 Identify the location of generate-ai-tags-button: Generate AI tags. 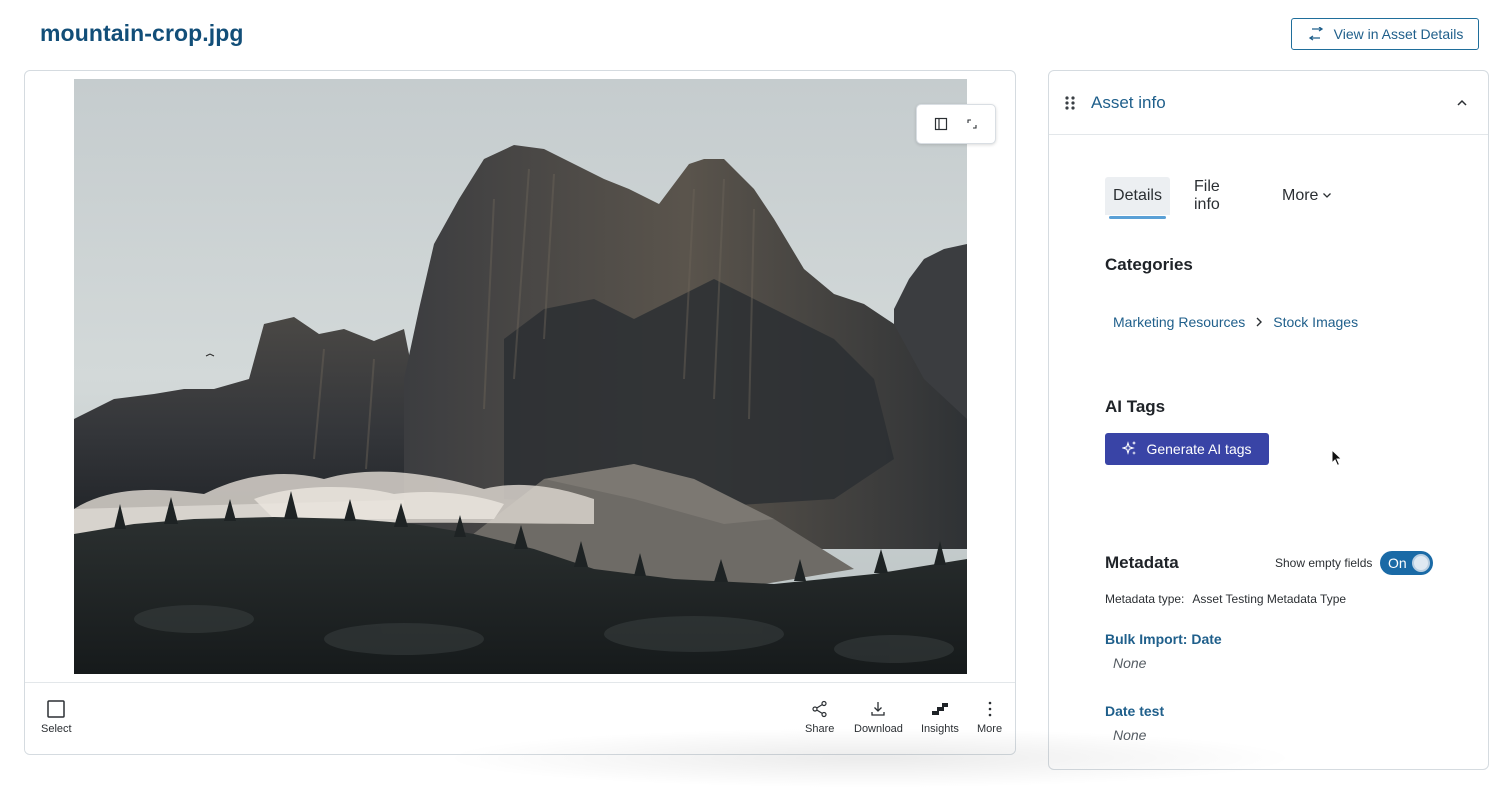
(1187, 449).